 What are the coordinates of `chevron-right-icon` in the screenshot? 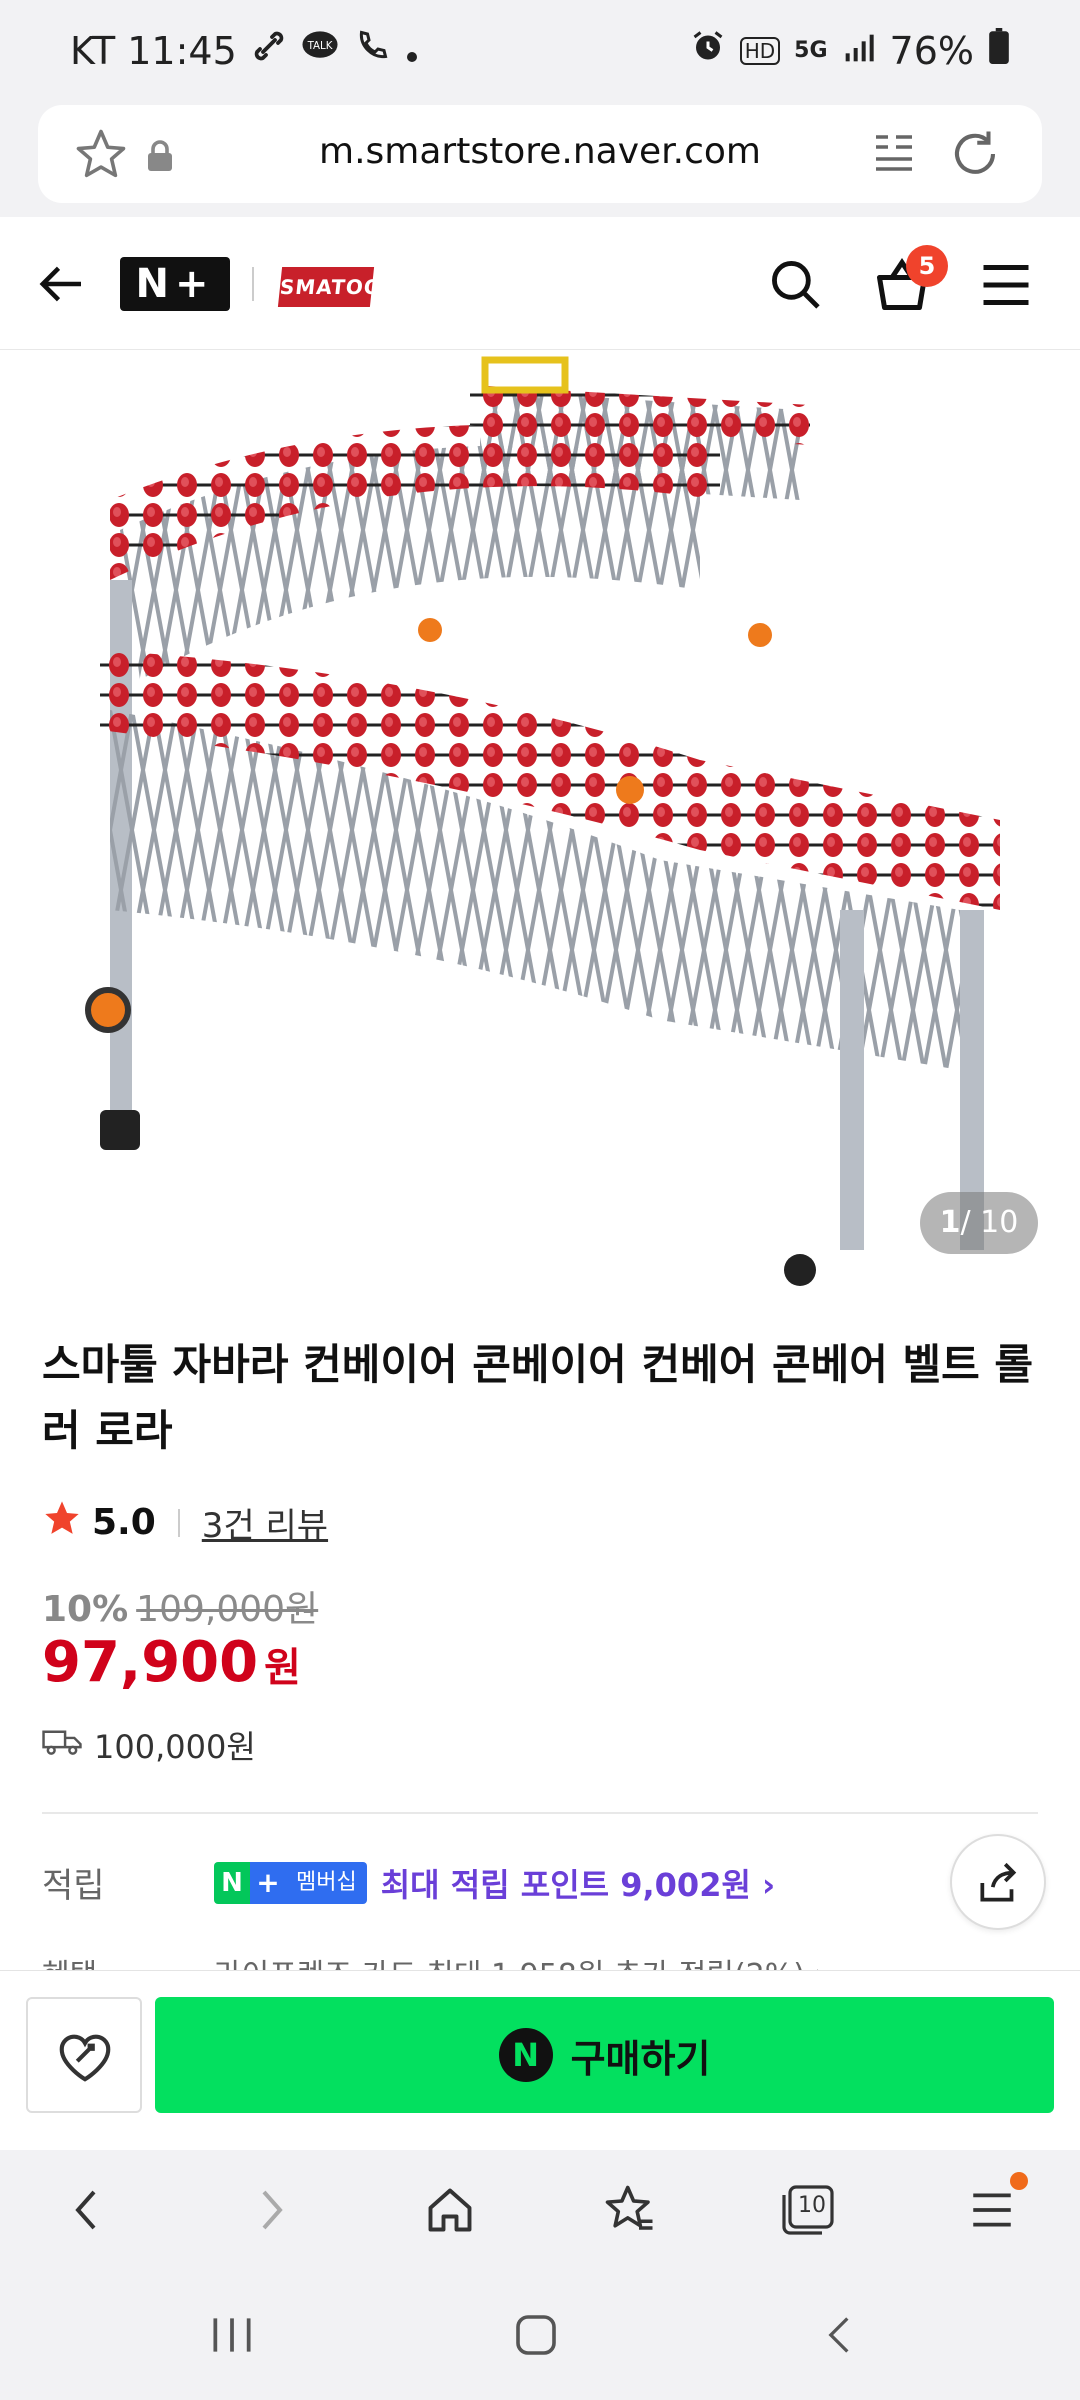 It's located at (272, 2210).